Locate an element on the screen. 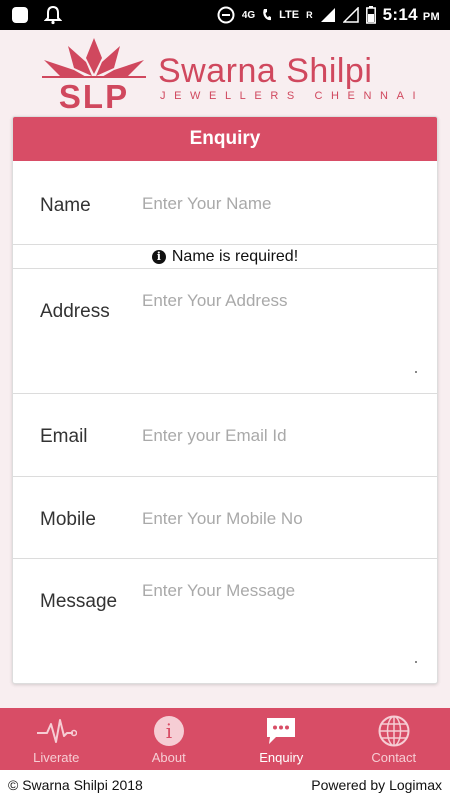 The width and height of the screenshot is (450, 800). do-not-disturb-icon is located at coordinates (226, 15).